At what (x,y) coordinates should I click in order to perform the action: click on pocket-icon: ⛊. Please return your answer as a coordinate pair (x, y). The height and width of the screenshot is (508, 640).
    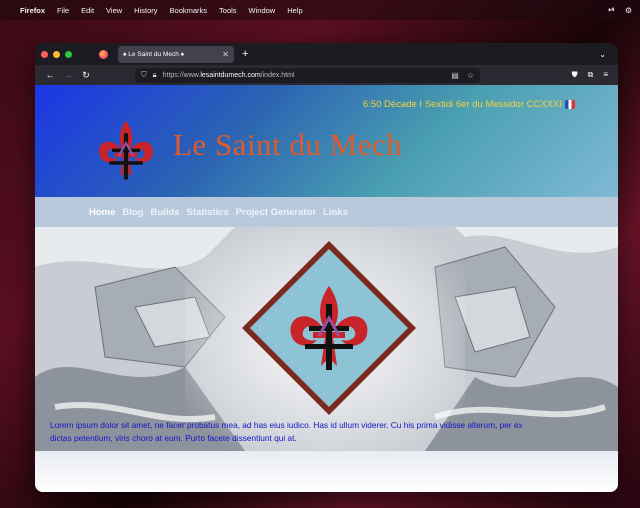
    Looking at the image, I should click on (575, 75).